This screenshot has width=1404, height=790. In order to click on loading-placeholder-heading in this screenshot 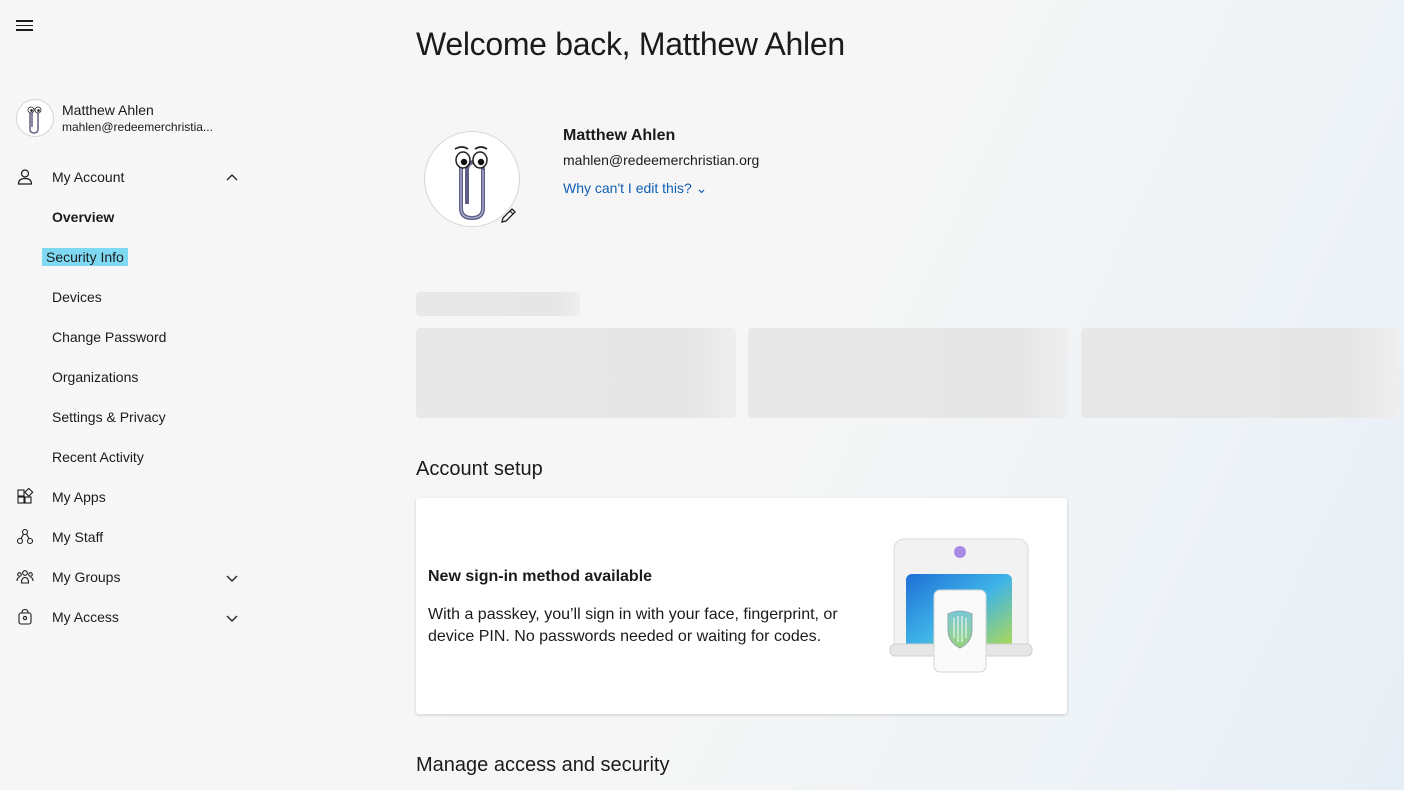, I will do `click(498, 304)`.